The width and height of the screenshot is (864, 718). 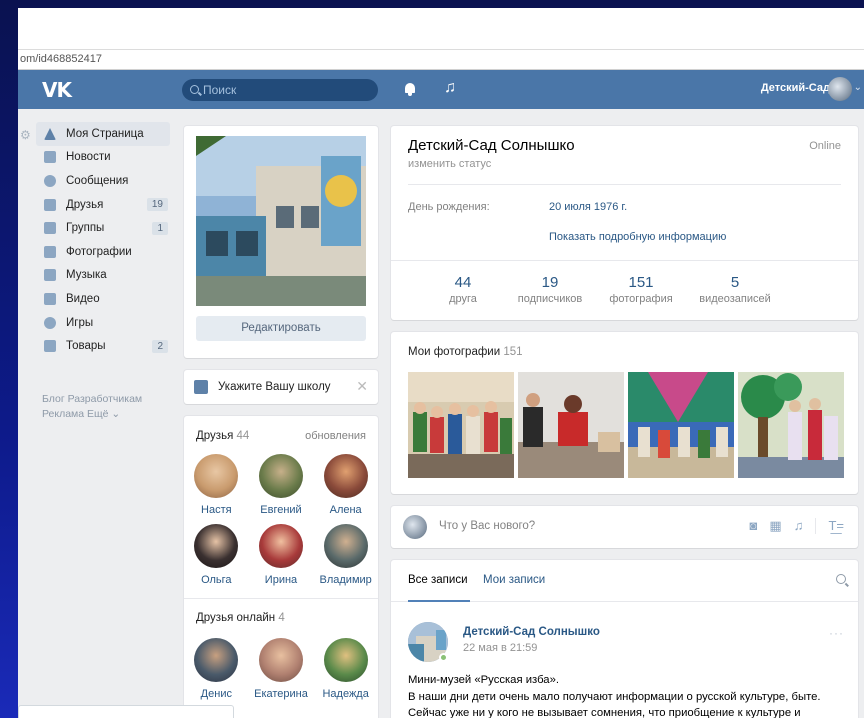 What do you see at coordinates (94, 252) in the screenshot?
I see `sidebar-item-photos: Фотографии` at bounding box center [94, 252].